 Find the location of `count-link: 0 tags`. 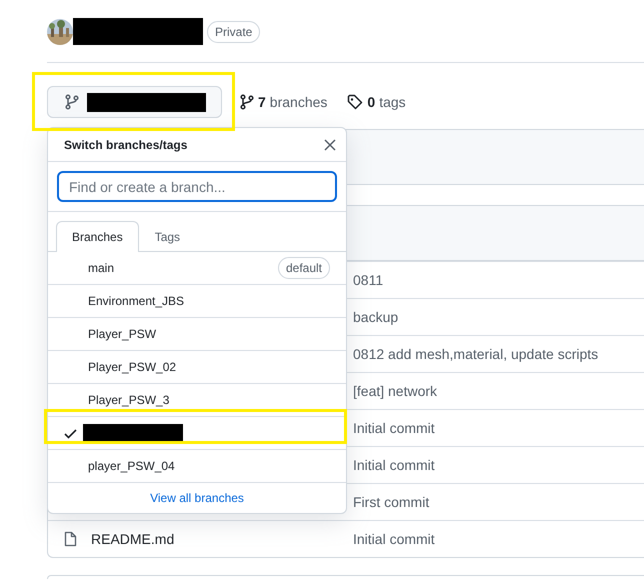

count-link: 0 tags is located at coordinates (376, 102).